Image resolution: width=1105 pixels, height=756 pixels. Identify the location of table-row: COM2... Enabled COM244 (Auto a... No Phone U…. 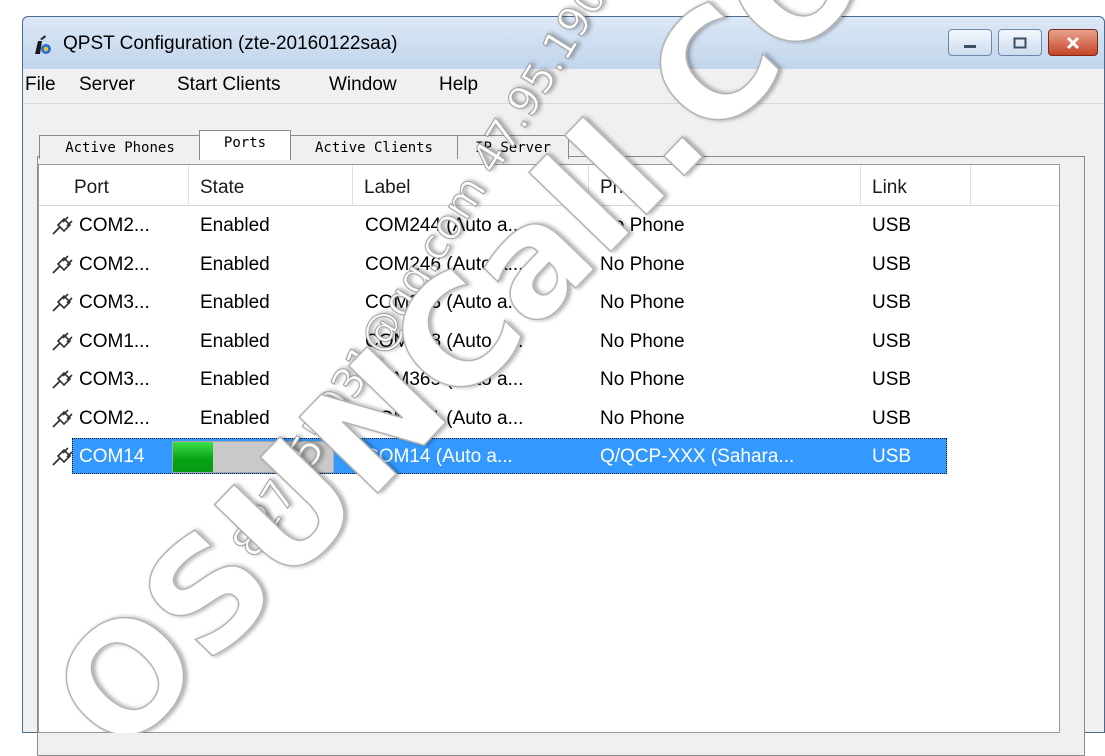
(549, 226).